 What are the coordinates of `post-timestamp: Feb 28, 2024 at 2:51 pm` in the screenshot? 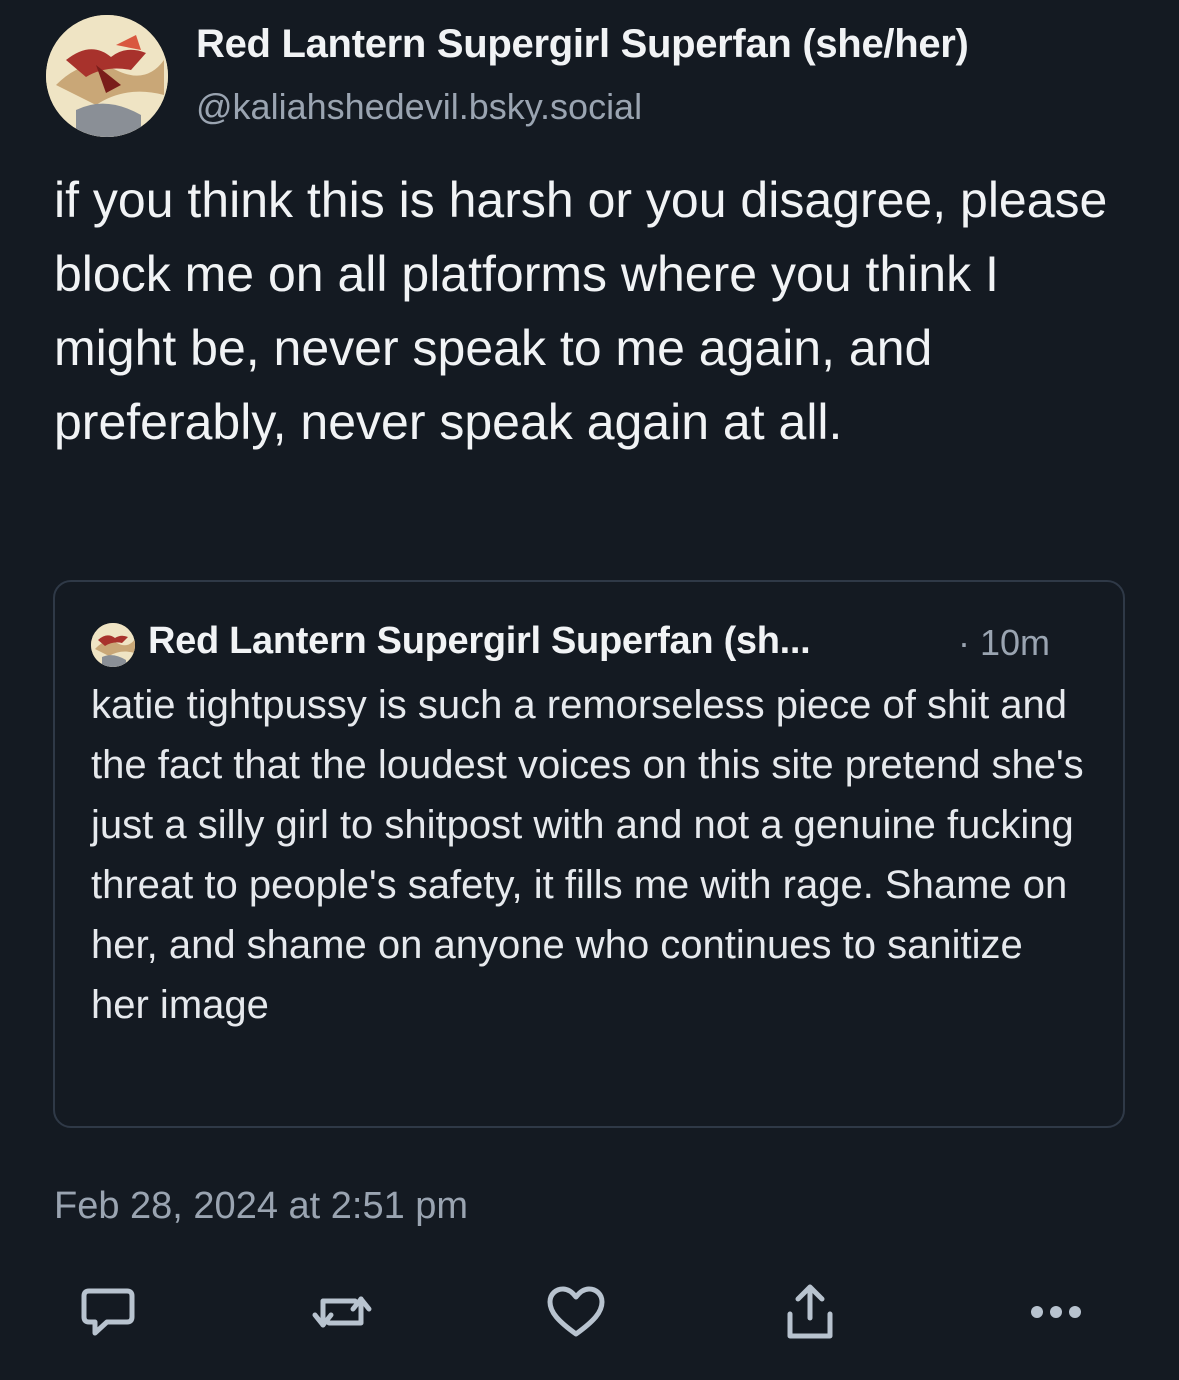 It's located at (261, 1206).